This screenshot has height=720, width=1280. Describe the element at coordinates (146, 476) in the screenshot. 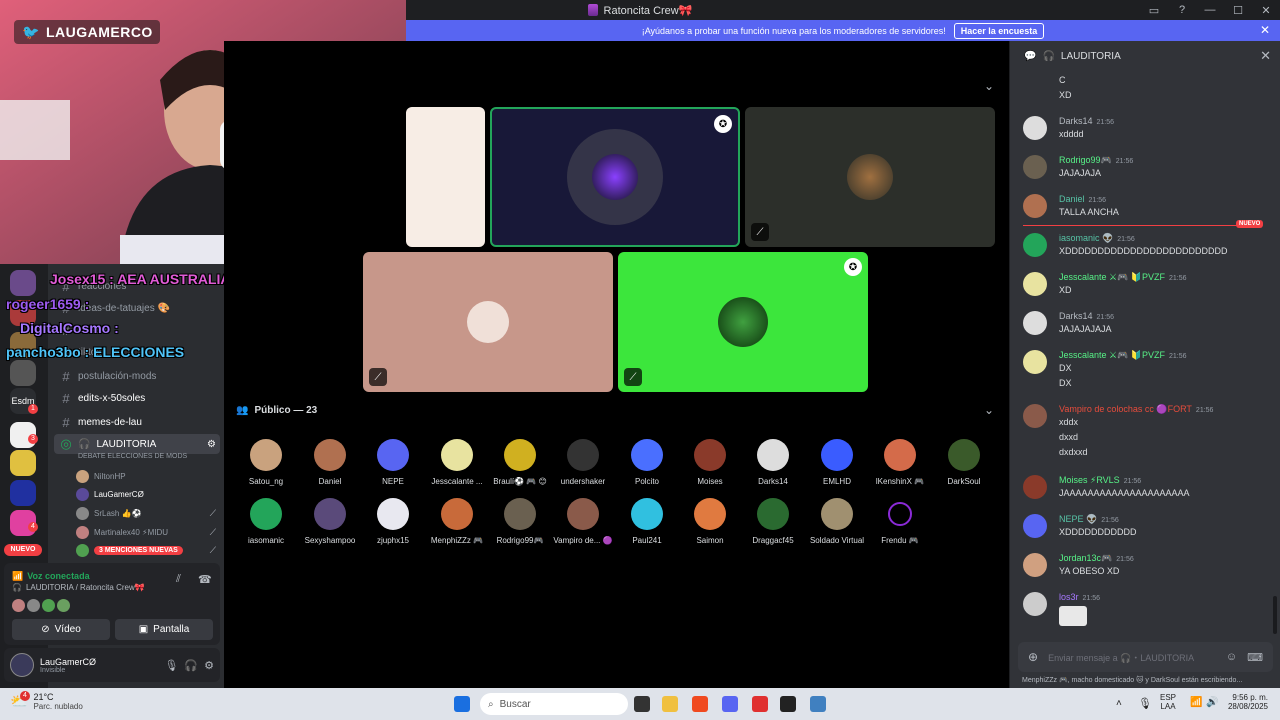

I see `voice-user: NiltonHP` at that location.